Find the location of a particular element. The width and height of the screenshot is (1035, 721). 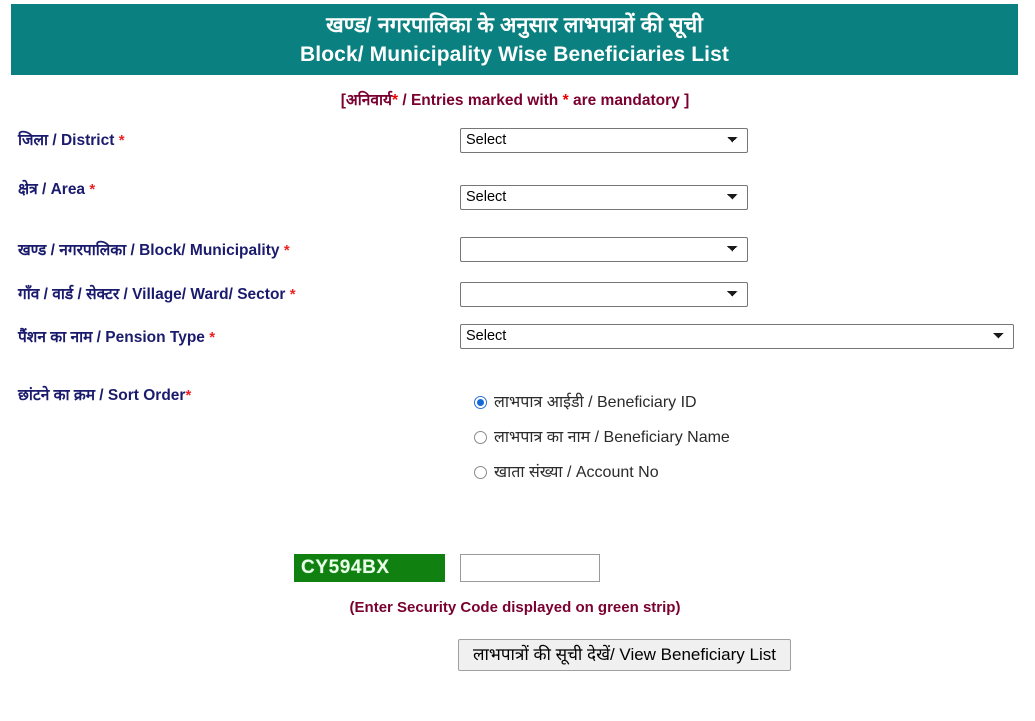

label-pension-type: पैंशन का नाम / Pension Type * is located at coordinates (116, 338).